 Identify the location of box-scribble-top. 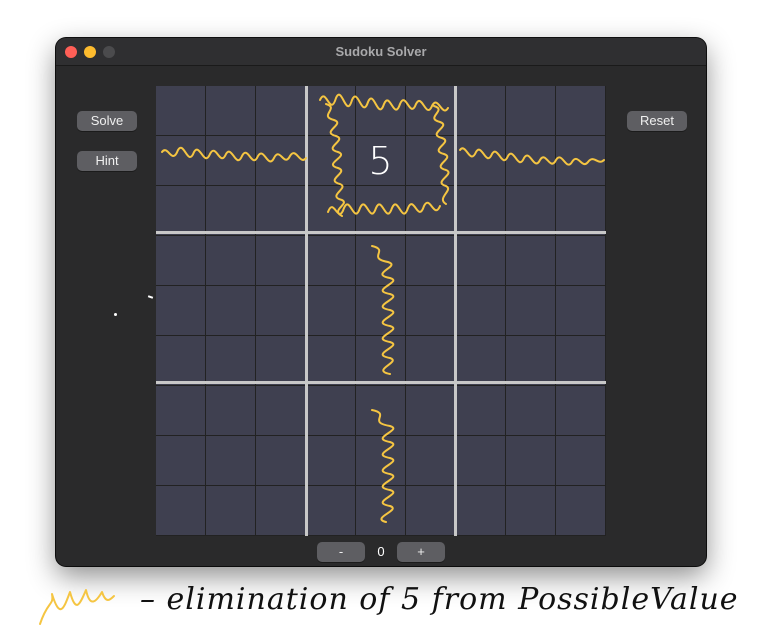
(384, 102).